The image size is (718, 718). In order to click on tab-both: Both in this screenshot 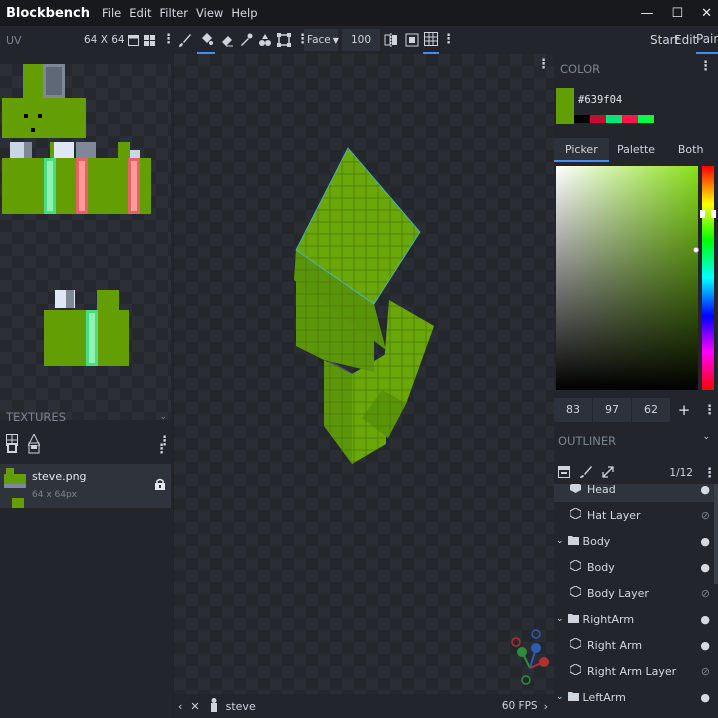, I will do `click(690, 150)`.